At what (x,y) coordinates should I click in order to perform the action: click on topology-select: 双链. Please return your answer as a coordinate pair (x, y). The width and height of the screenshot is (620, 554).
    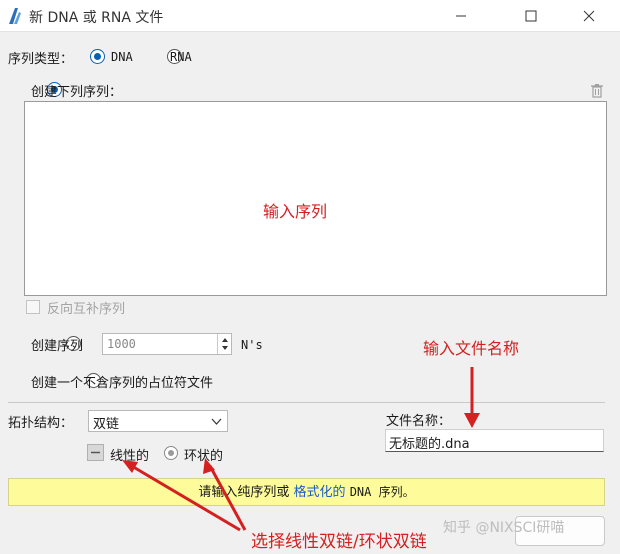
    Looking at the image, I should click on (158, 421).